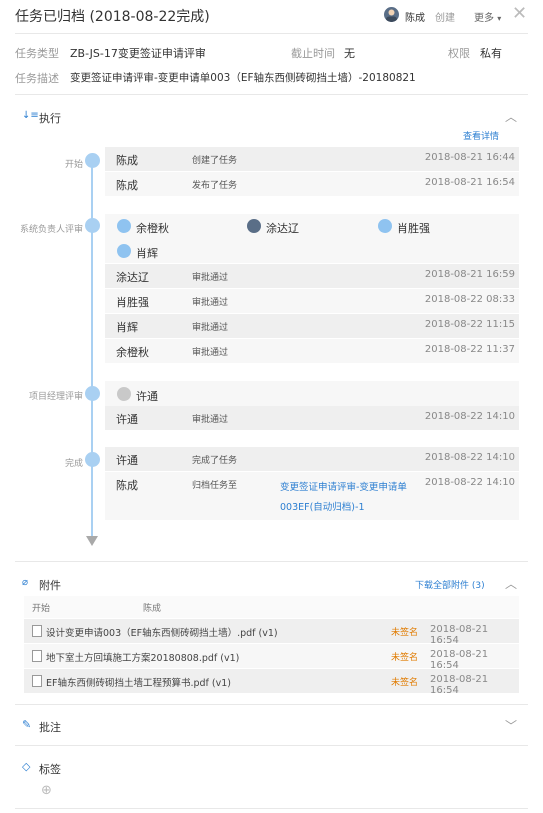  Describe the element at coordinates (312, 351) in the screenshot. I see `timeline-row: 余橙秋 审批通过 2018-08-22 11:37` at that location.